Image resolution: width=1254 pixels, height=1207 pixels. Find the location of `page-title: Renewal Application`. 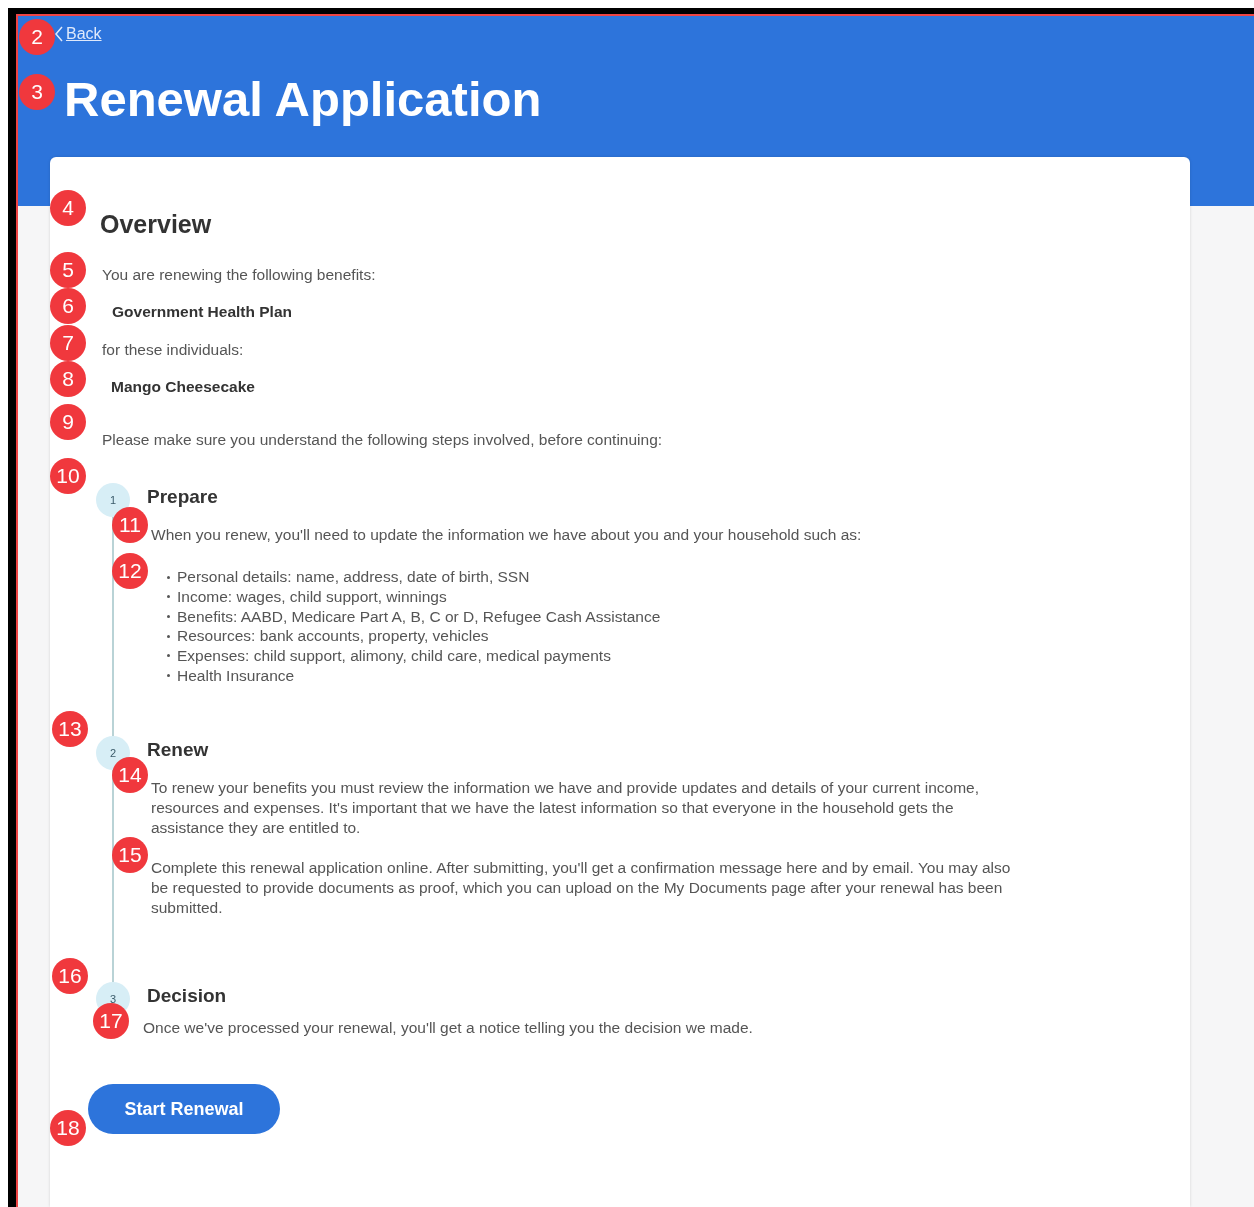

page-title: Renewal Application is located at coordinates (303, 99).